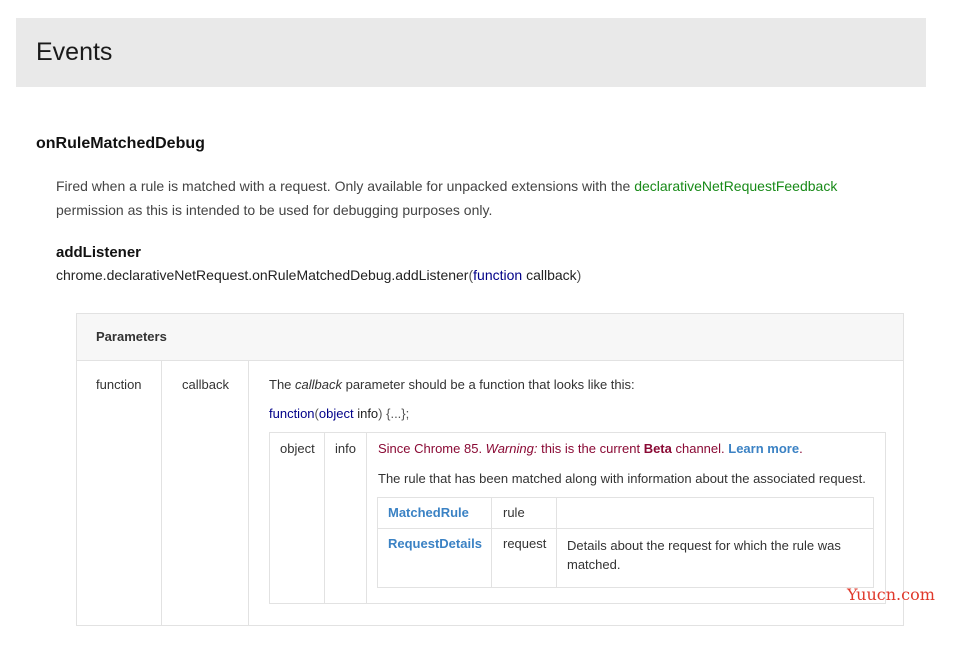 This screenshot has width=957, height=650. Describe the element at coordinates (625, 528) in the screenshot. I see `row-divider` at that location.